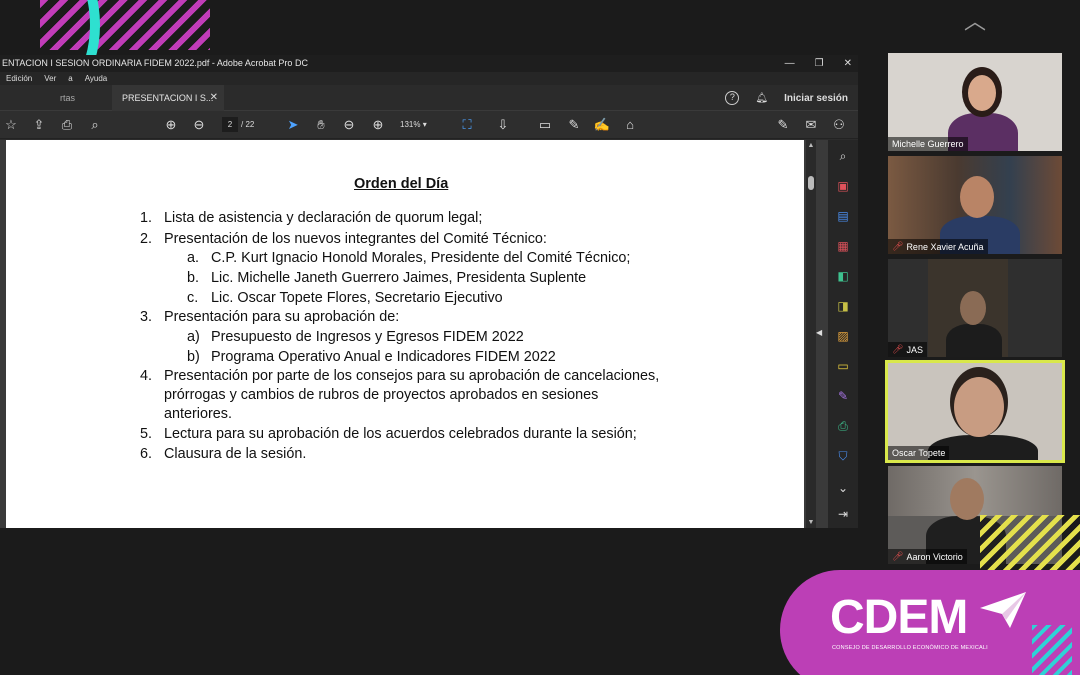 Image resolution: width=1080 pixels, height=675 pixels. I want to click on fit-icon: ⛶, so click(467, 125).